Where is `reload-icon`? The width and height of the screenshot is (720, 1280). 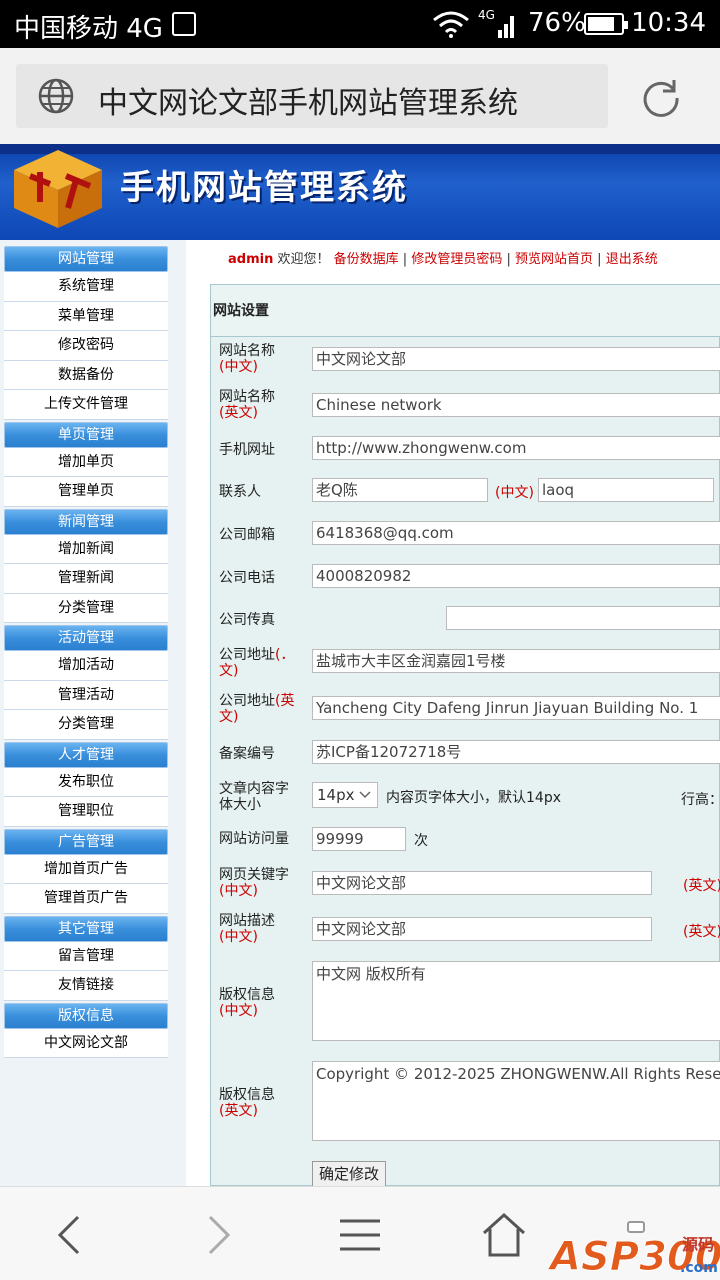 reload-icon is located at coordinates (661, 97).